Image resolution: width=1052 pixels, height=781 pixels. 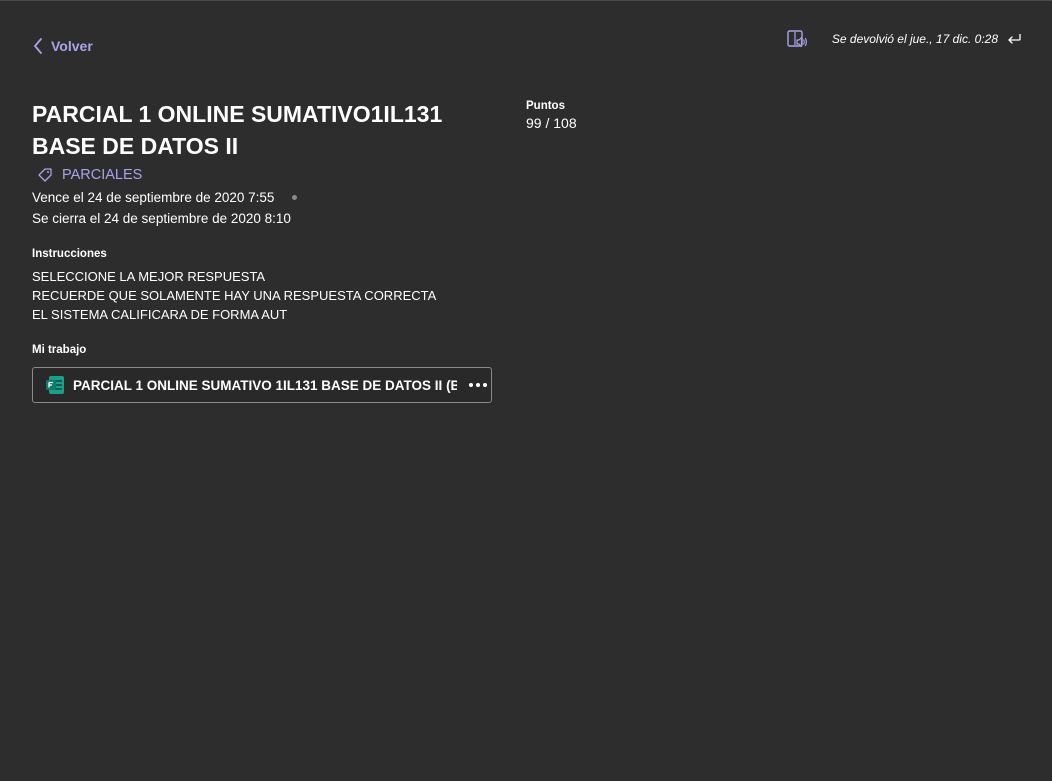 I want to click on top-border, so click(x=526, y=0).